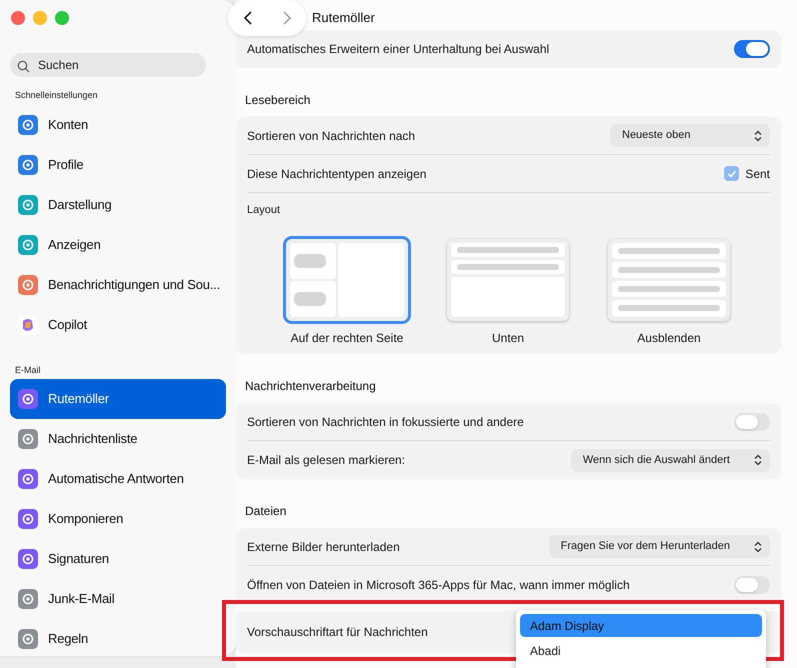  Describe the element at coordinates (343, 18) in the screenshot. I see `page-title: Rutemöller` at that location.